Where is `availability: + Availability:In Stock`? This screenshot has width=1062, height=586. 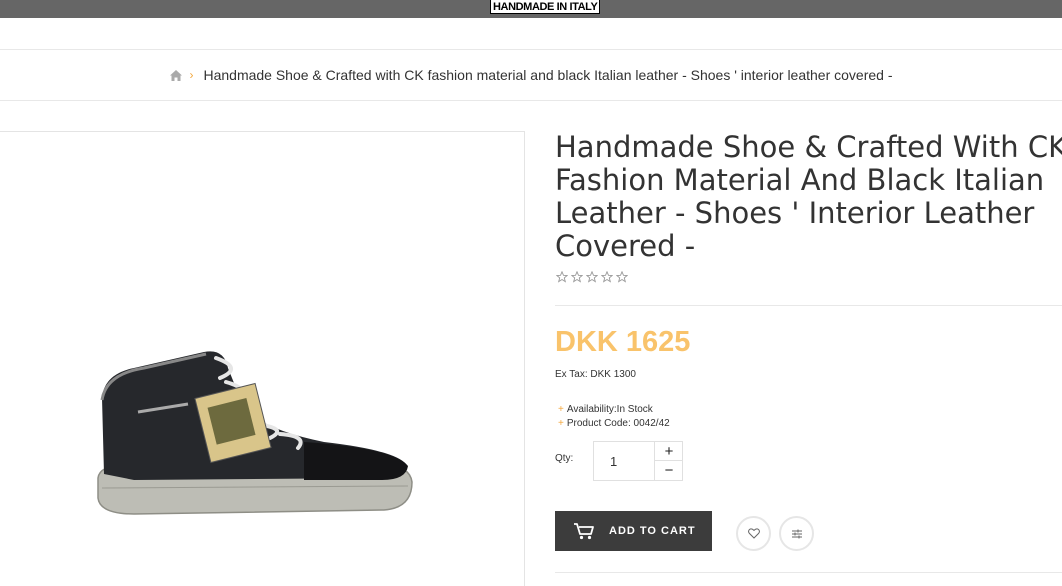 availability: + Availability:In Stock is located at coordinates (605, 409).